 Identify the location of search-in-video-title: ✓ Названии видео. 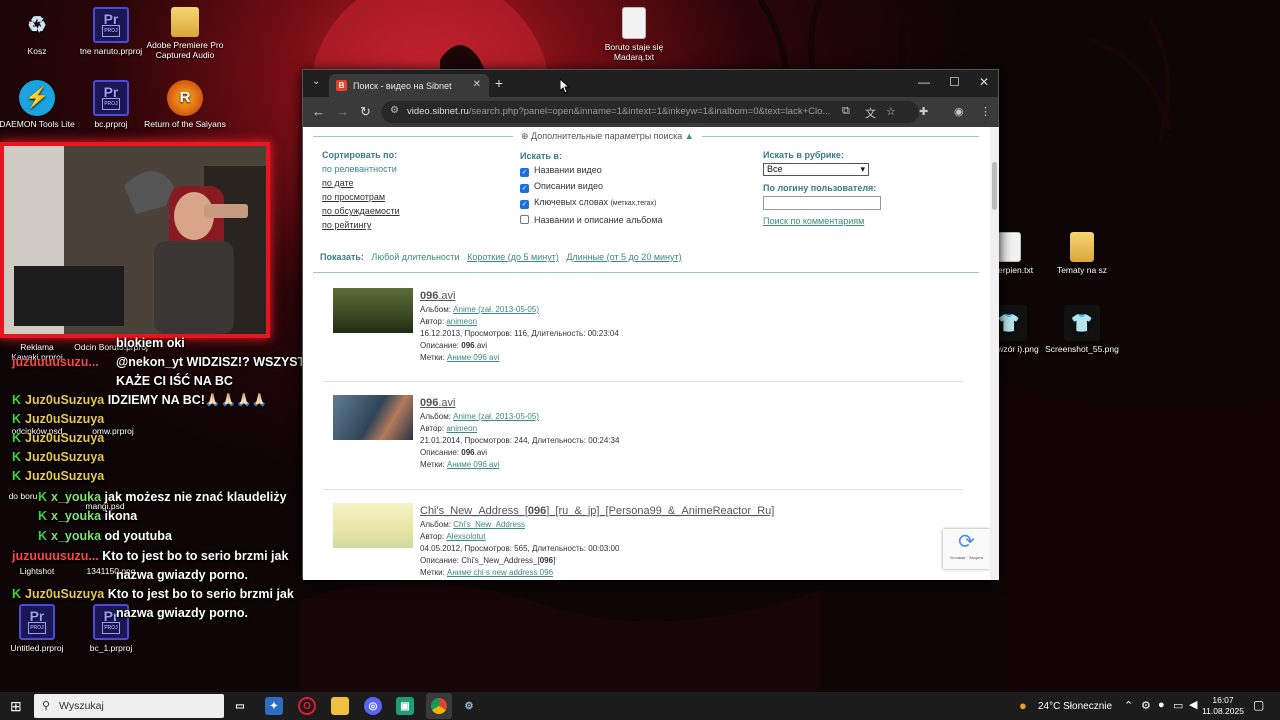
(591, 170).